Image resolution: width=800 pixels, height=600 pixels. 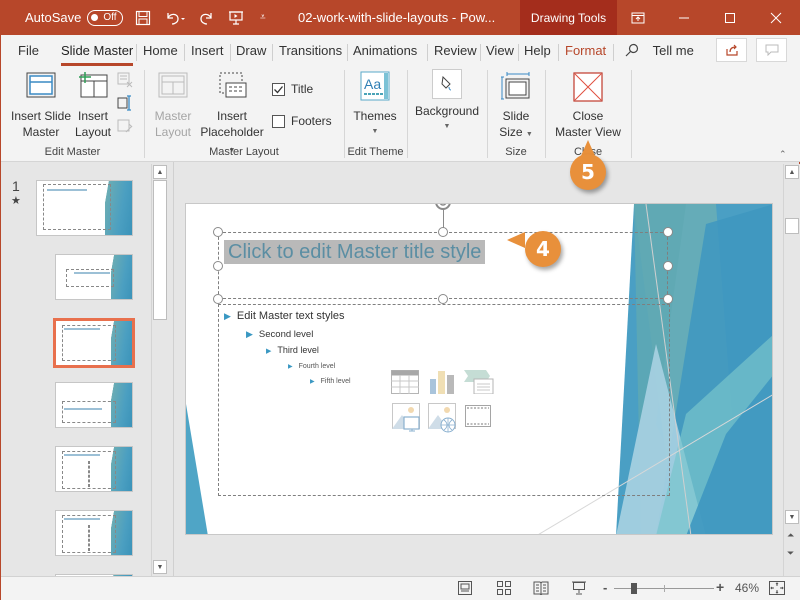 What do you see at coordinates (375, 105) in the screenshot?
I see `themes-button: Aa Themes ▼` at bounding box center [375, 105].